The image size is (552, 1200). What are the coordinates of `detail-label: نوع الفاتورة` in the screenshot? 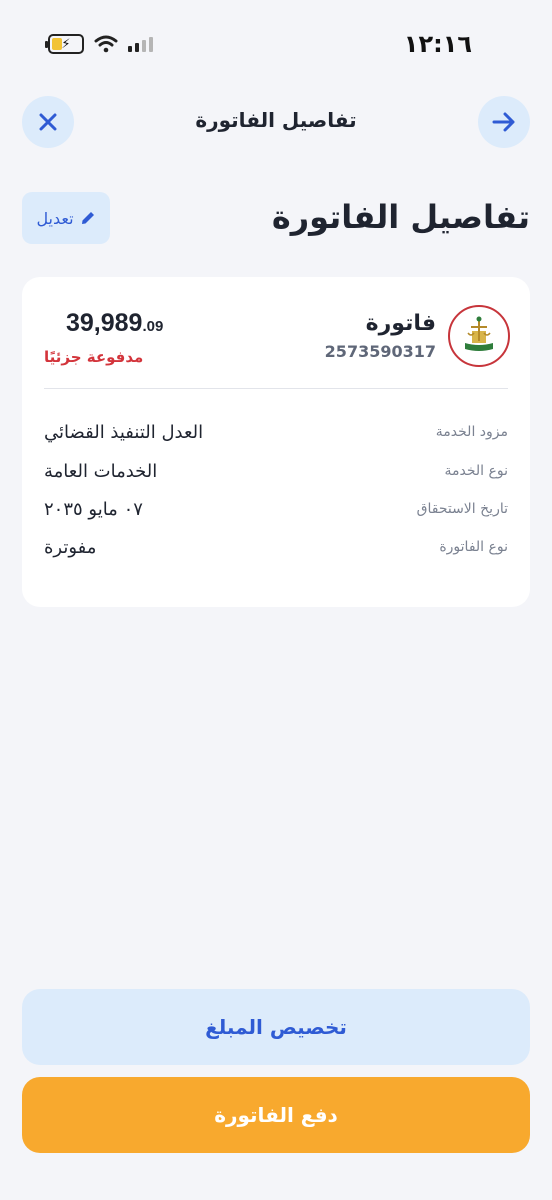 It's located at (473, 547).